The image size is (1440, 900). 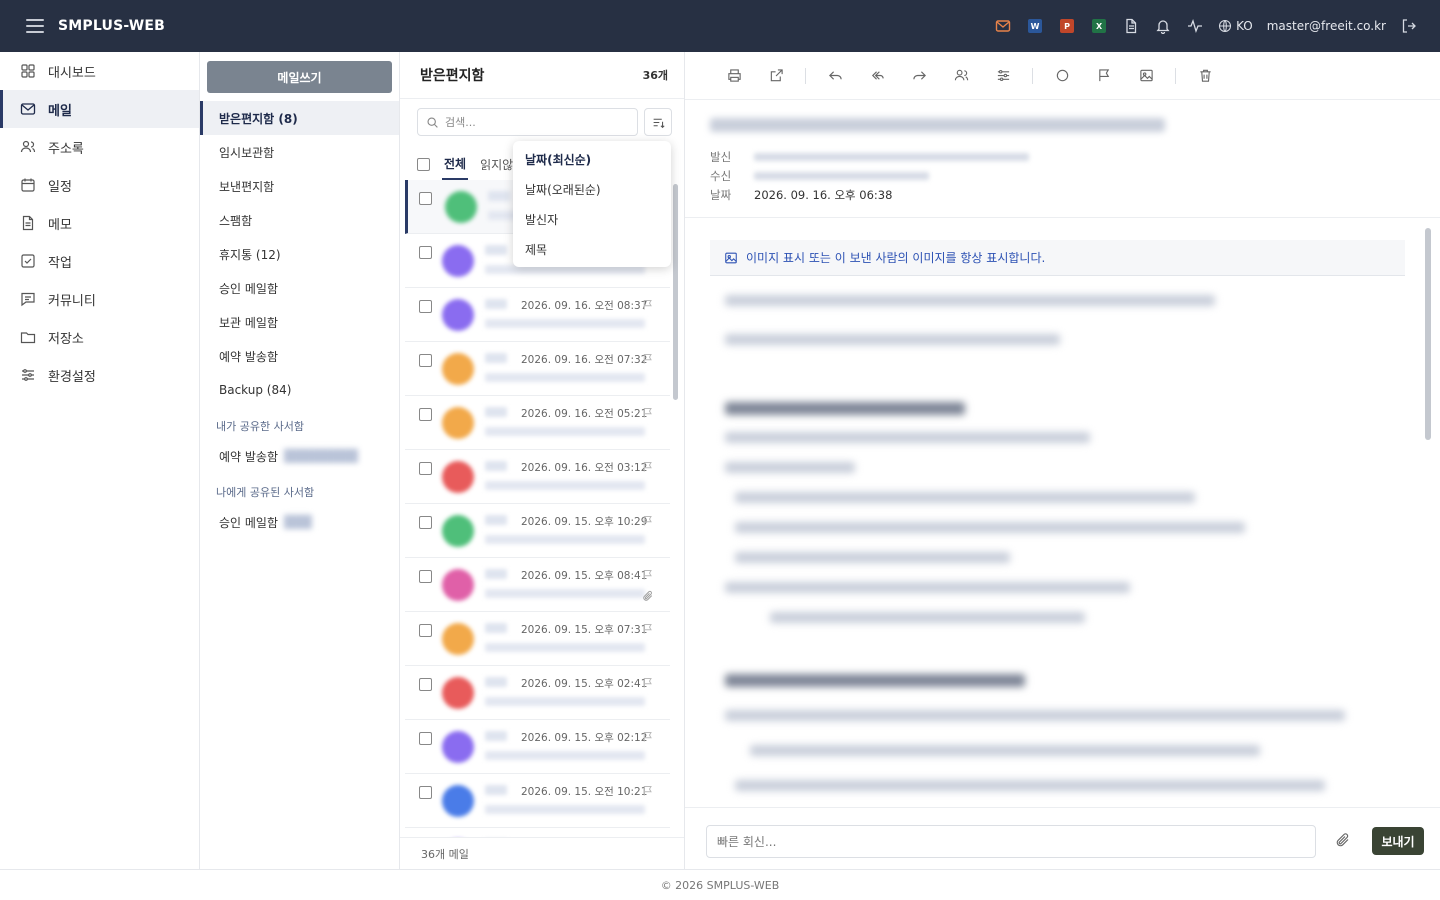 I want to click on brand-logo: SMPLUS-WEB, so click(x=111, y=26).